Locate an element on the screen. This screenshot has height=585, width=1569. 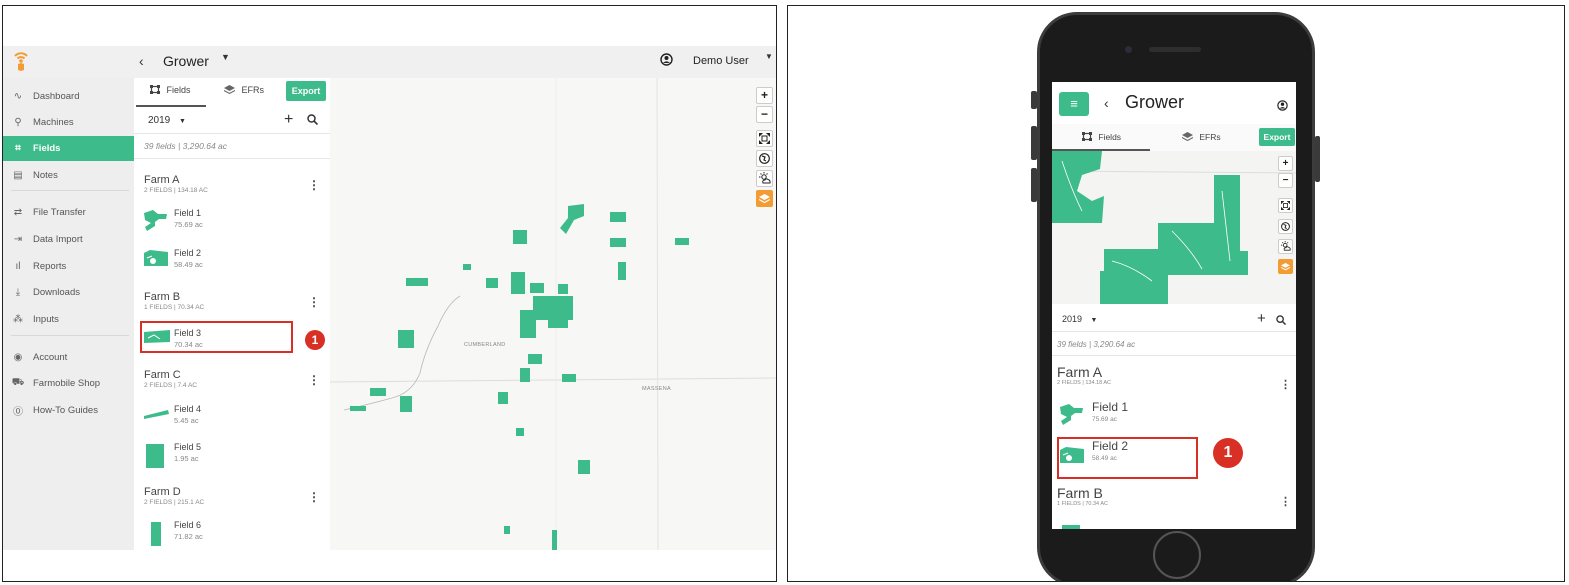
map-view: + − is located at coordinates (1174, 227).